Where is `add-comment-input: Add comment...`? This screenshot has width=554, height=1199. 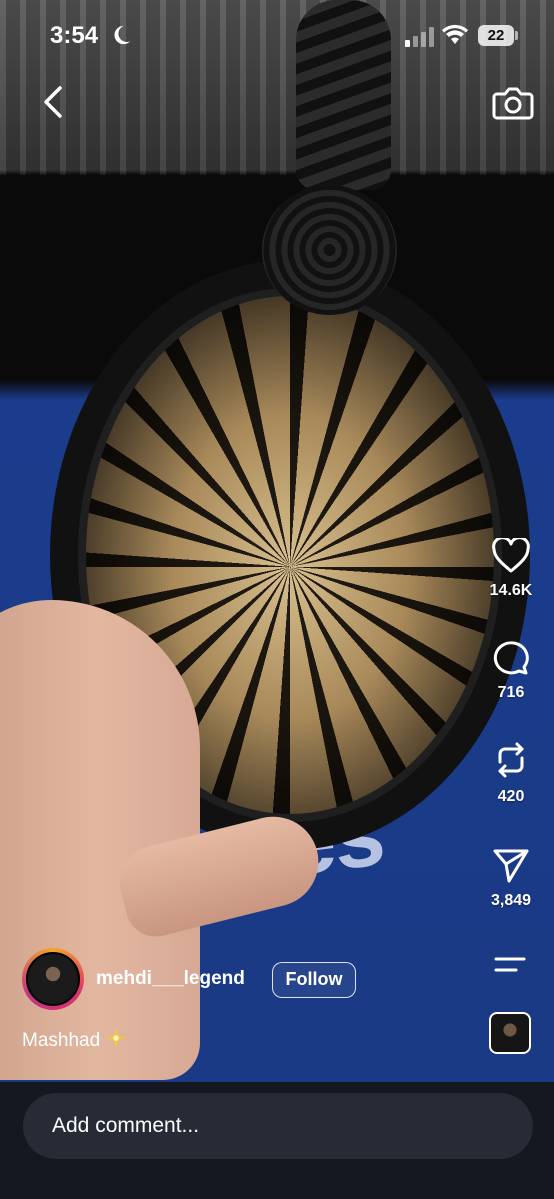
add-comment-input: Add comment... is located at coordinates (278, 1126).